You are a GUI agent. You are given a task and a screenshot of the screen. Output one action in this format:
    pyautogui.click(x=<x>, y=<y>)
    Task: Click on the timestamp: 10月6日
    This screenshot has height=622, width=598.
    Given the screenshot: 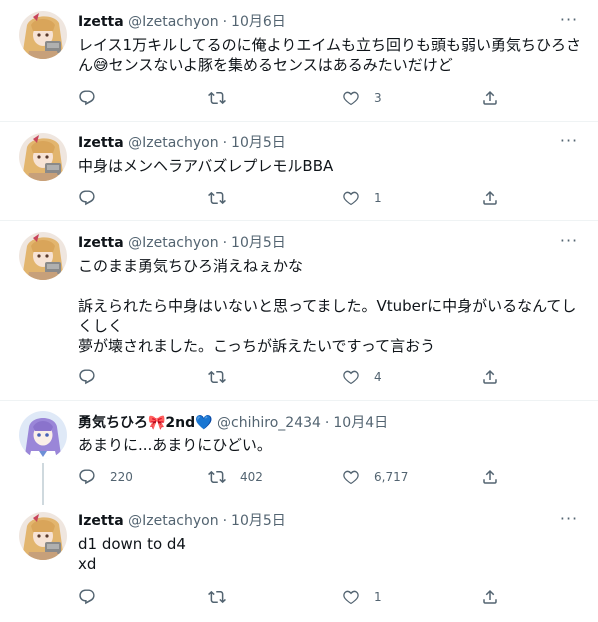 What is the action you would take?
    pyautogui.click(x=258, y=22)
    